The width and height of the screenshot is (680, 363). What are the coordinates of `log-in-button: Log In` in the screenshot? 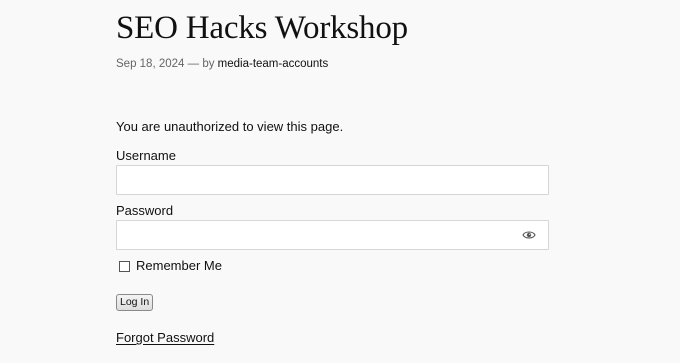 It's located at (135, 302).